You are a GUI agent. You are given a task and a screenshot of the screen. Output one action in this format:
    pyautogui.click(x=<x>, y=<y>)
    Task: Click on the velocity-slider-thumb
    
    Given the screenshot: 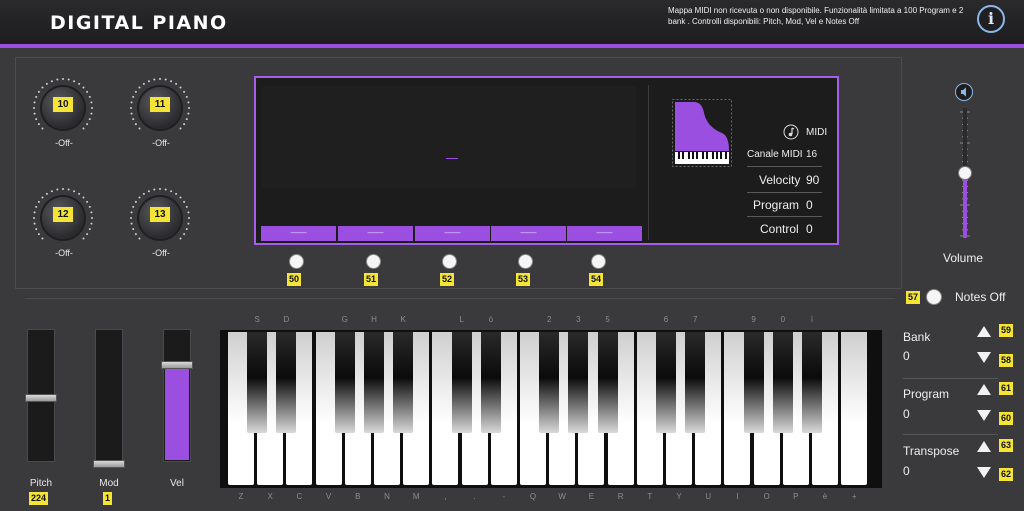 What is the action you would take?
    pyautogui.click(x=177, y=365)
    